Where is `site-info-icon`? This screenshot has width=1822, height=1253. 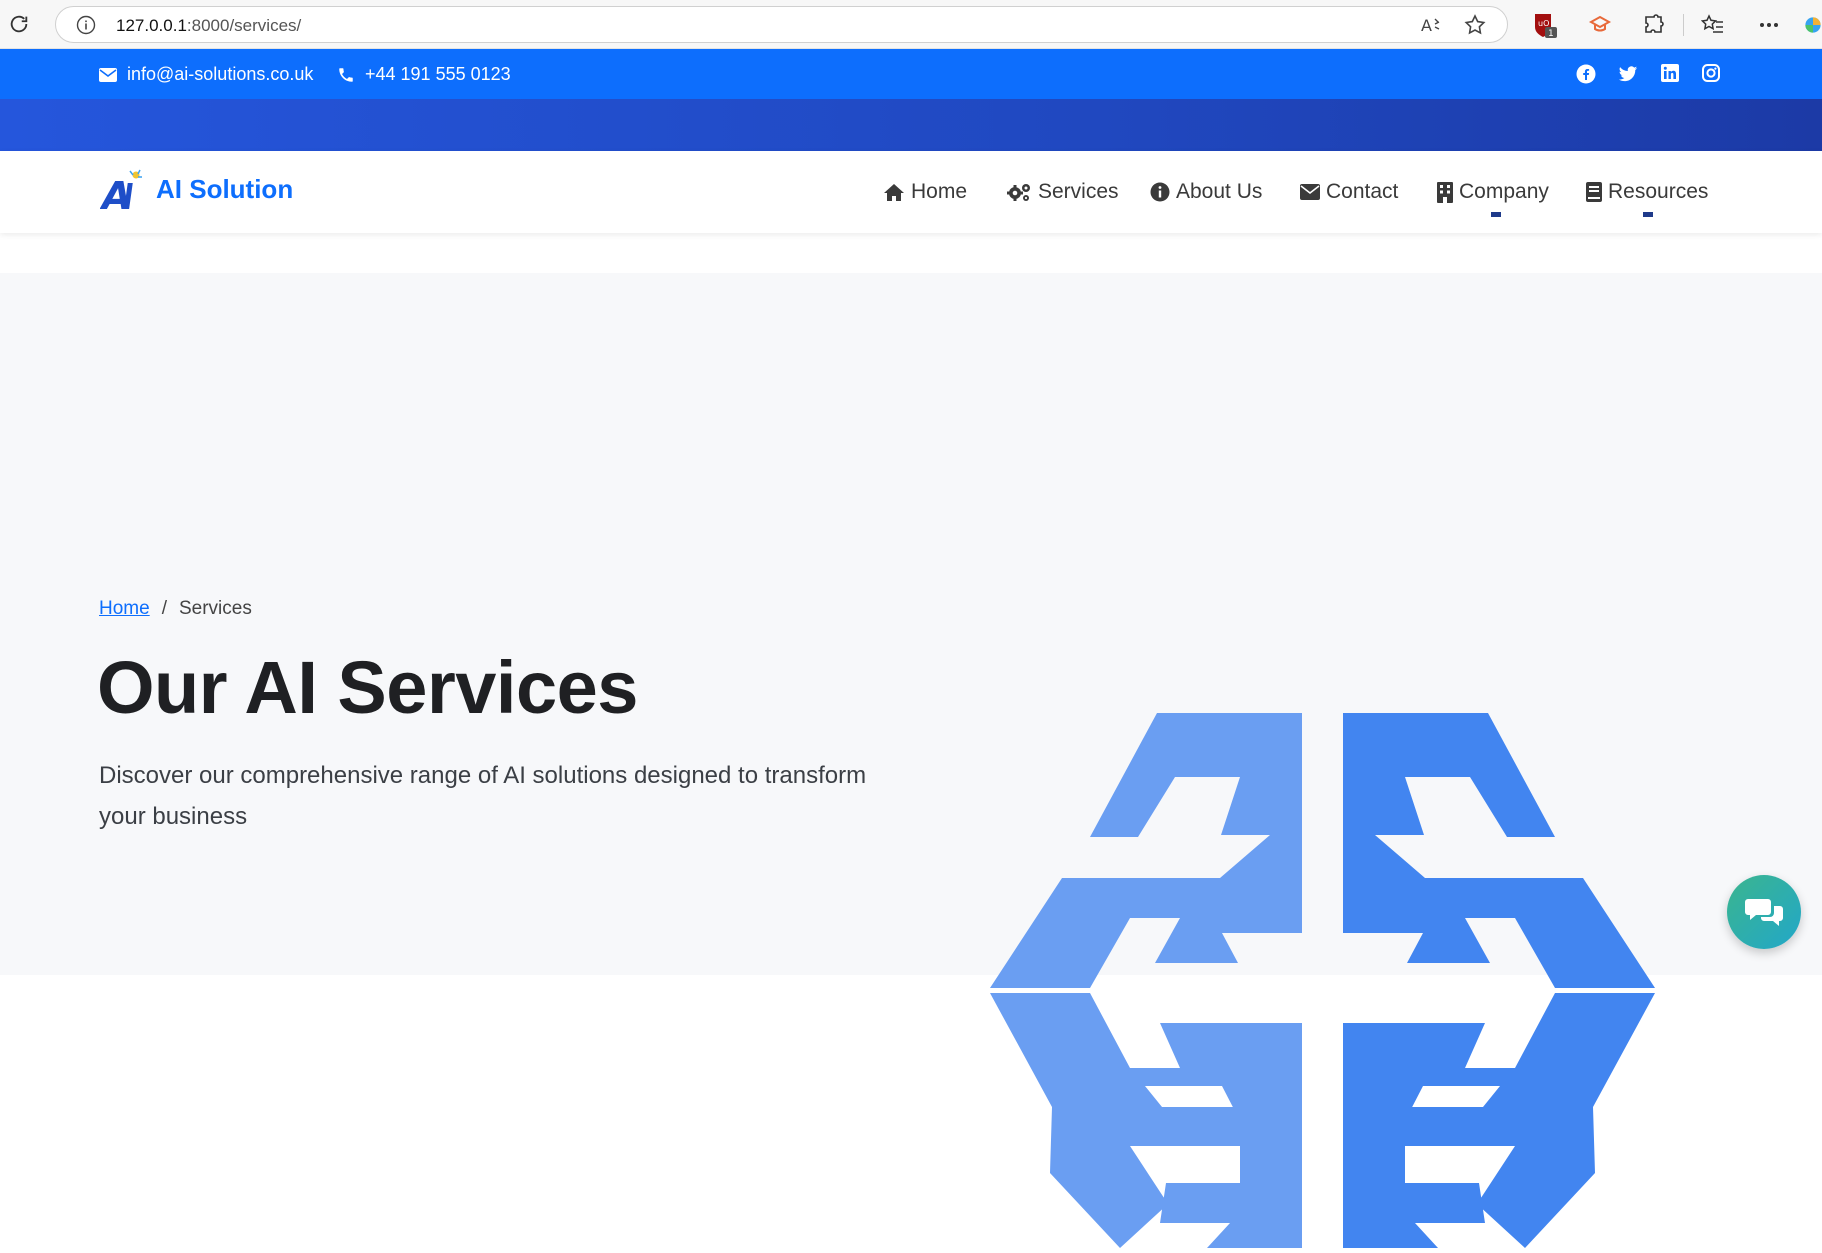
site-info-icon is located at coordinates (86, 25).